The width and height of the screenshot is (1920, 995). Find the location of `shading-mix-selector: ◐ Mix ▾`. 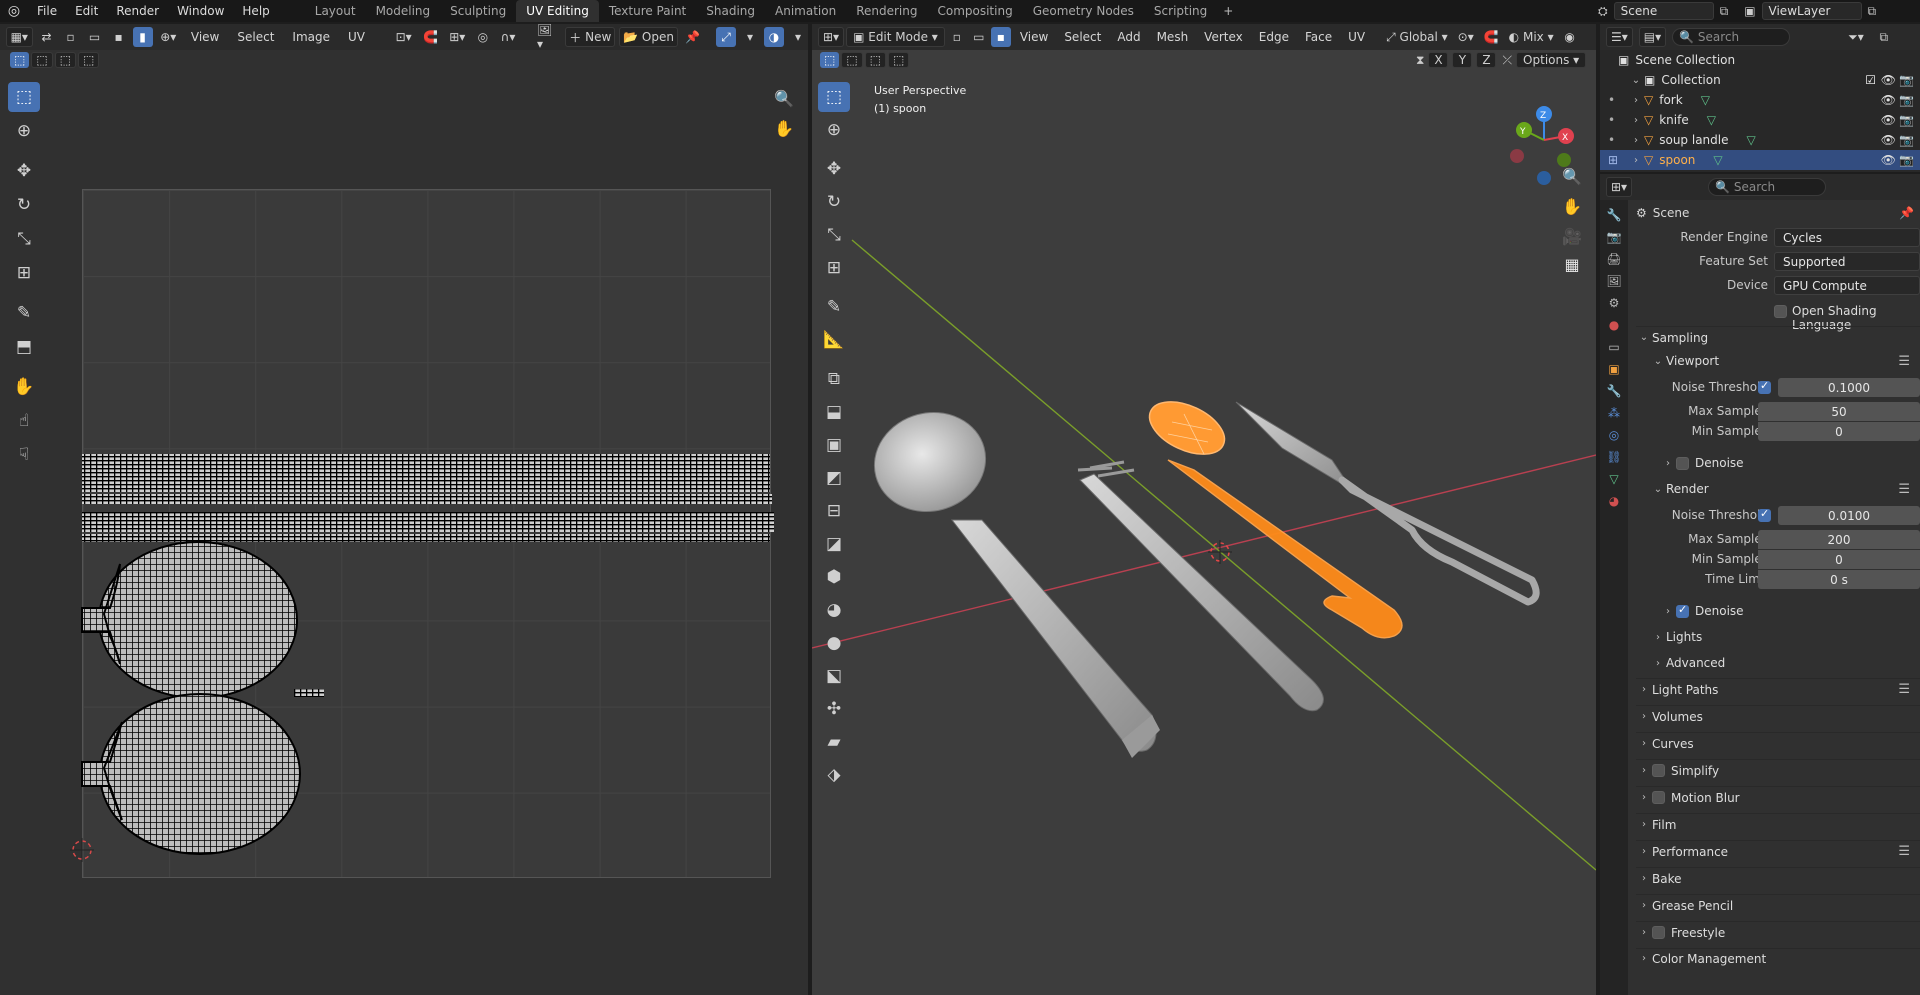

shading-mix-selector: ◐ Mix ▾ is located at coordinates (1531, 37).